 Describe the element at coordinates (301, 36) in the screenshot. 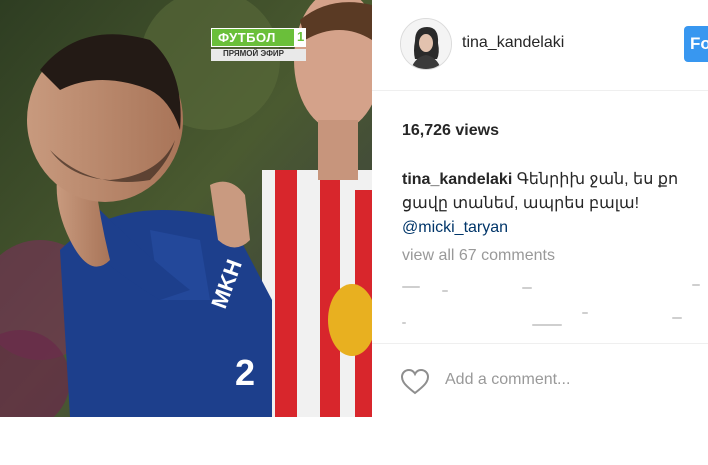

I see `channel-number: 1` at that location.